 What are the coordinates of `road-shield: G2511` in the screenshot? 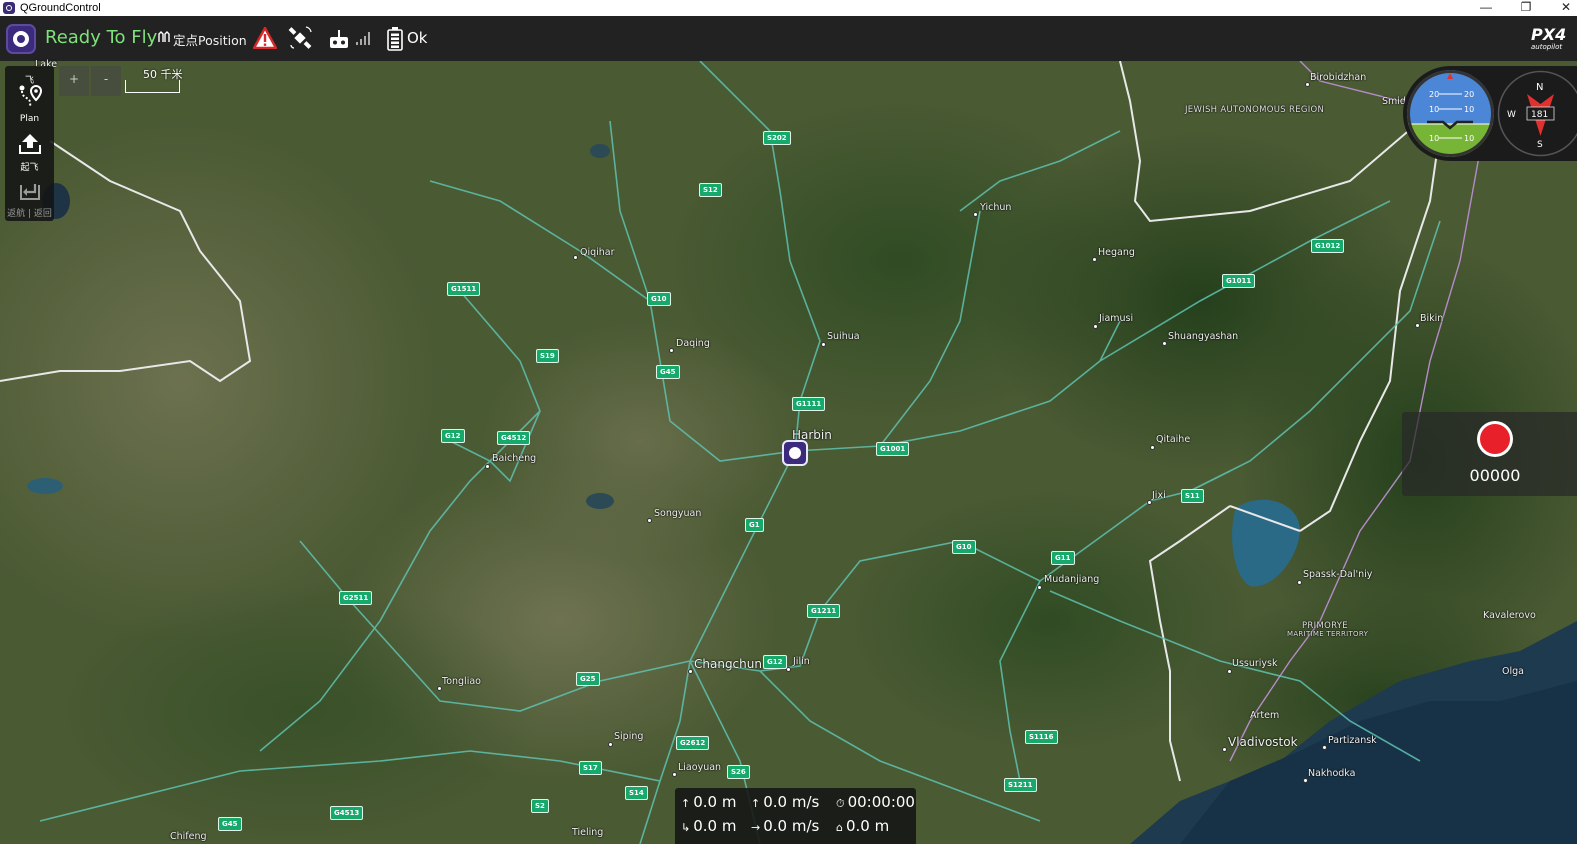 It's located at (356, 598).